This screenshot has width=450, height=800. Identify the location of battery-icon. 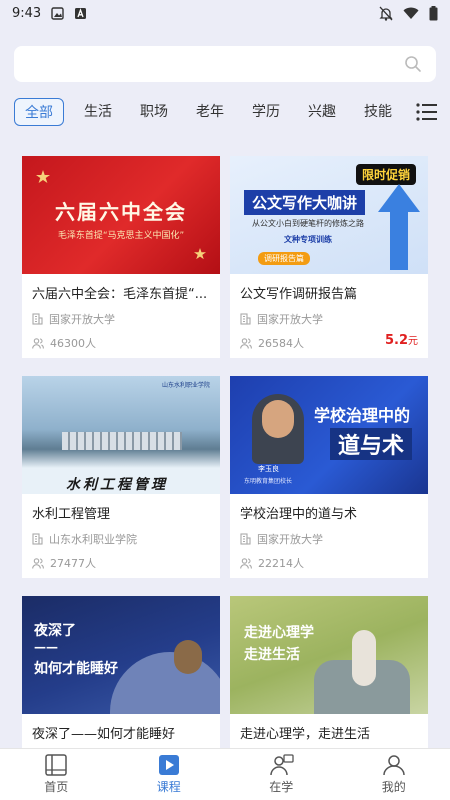
(433, 12).